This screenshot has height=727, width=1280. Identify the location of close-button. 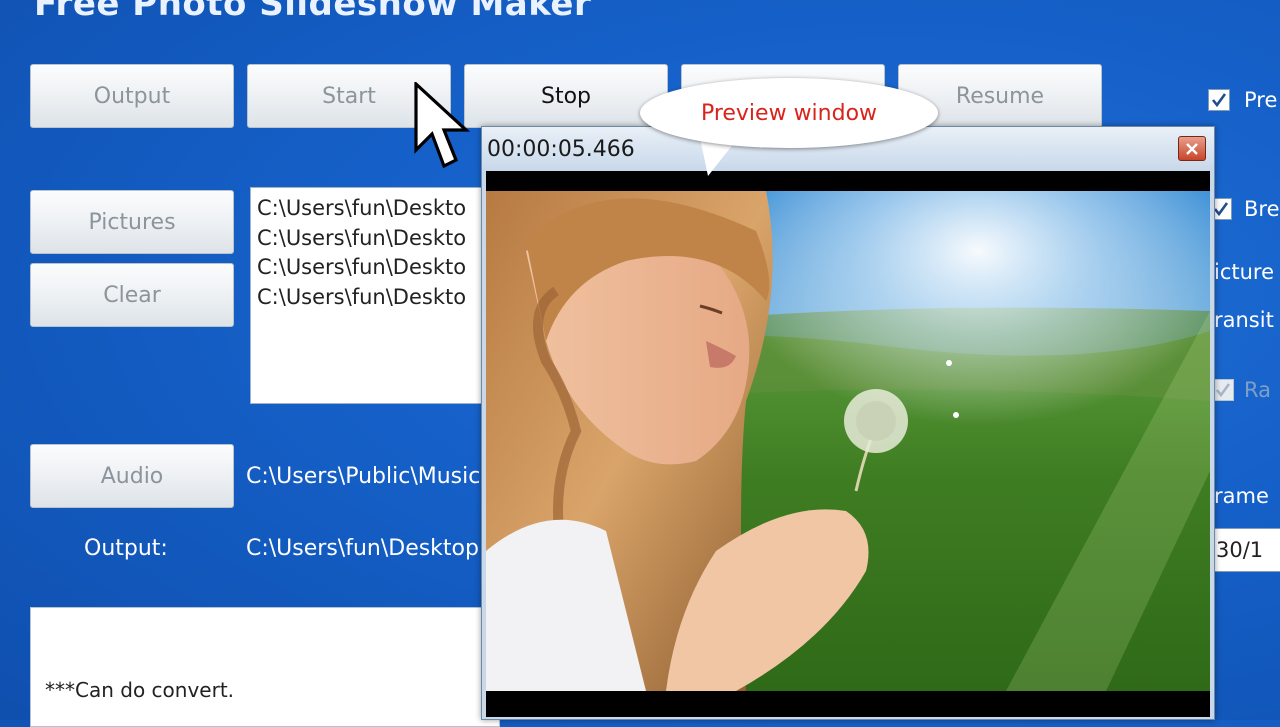
(1192, 148).